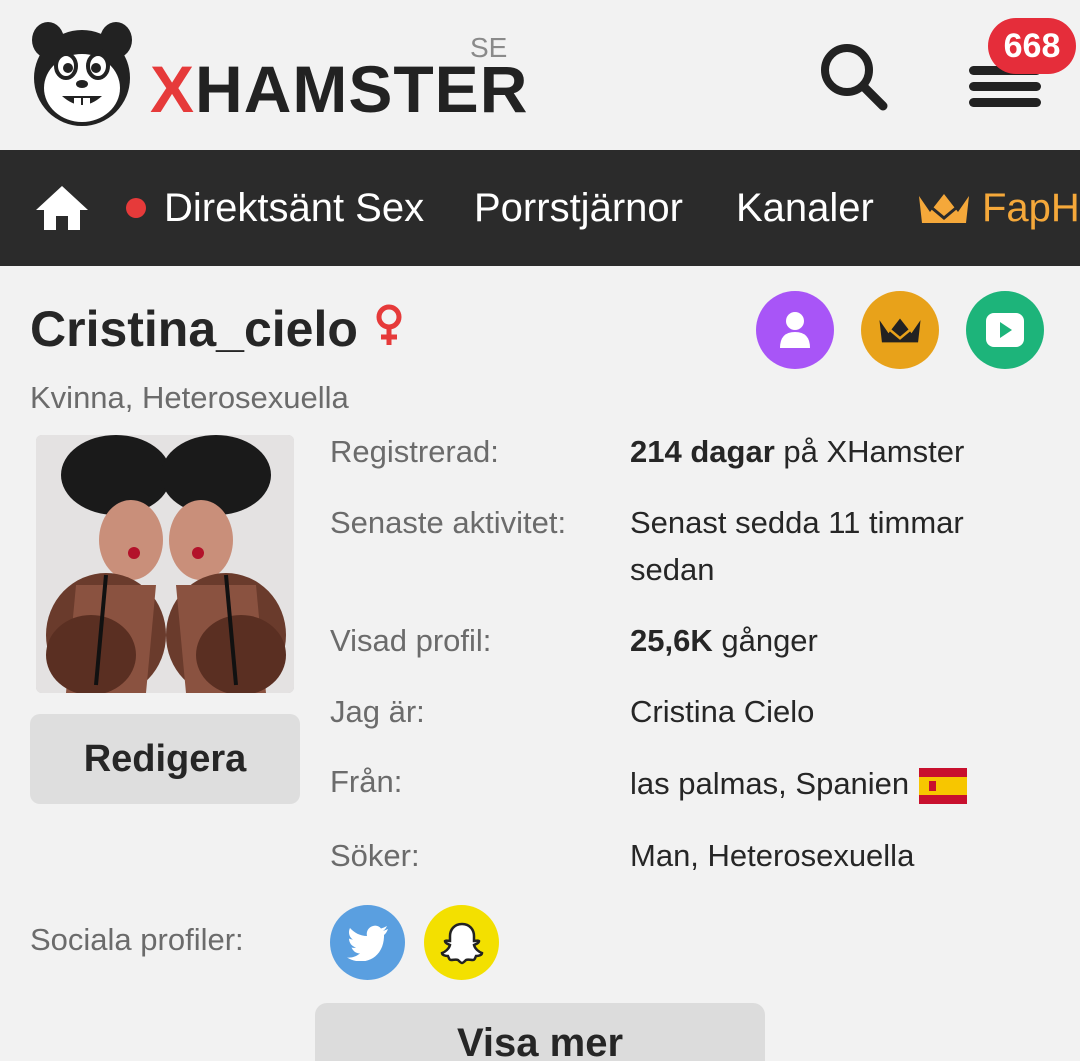 The image size is (1080, 1061). I want to click on show-more-button: Visa mer, so click(540, 1032).